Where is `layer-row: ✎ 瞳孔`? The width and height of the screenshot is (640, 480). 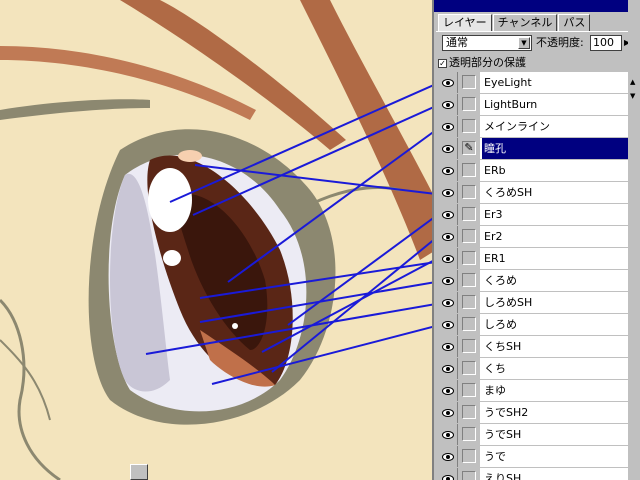
layer-row: ✎ 瞳孔 is located at coordinates (537, 149).